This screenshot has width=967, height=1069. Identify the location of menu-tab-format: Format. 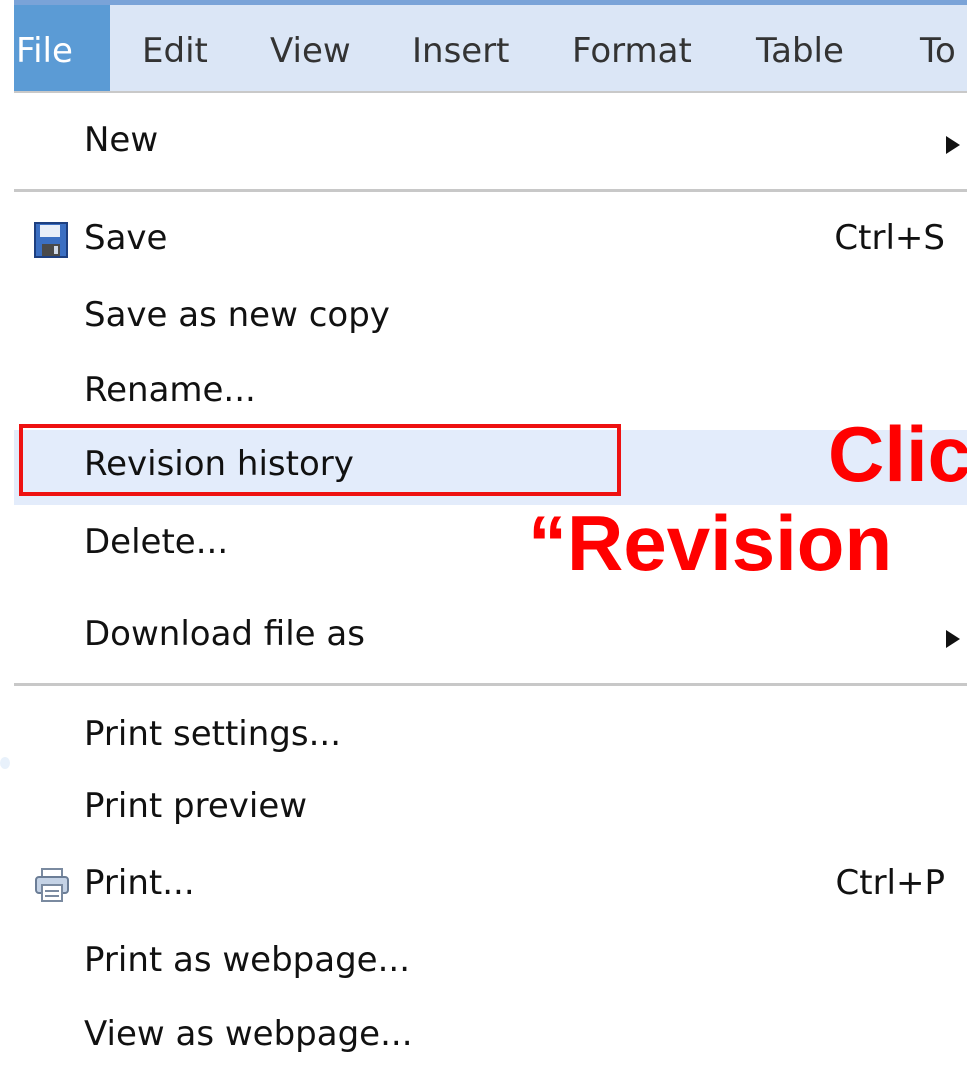
(632, 48).